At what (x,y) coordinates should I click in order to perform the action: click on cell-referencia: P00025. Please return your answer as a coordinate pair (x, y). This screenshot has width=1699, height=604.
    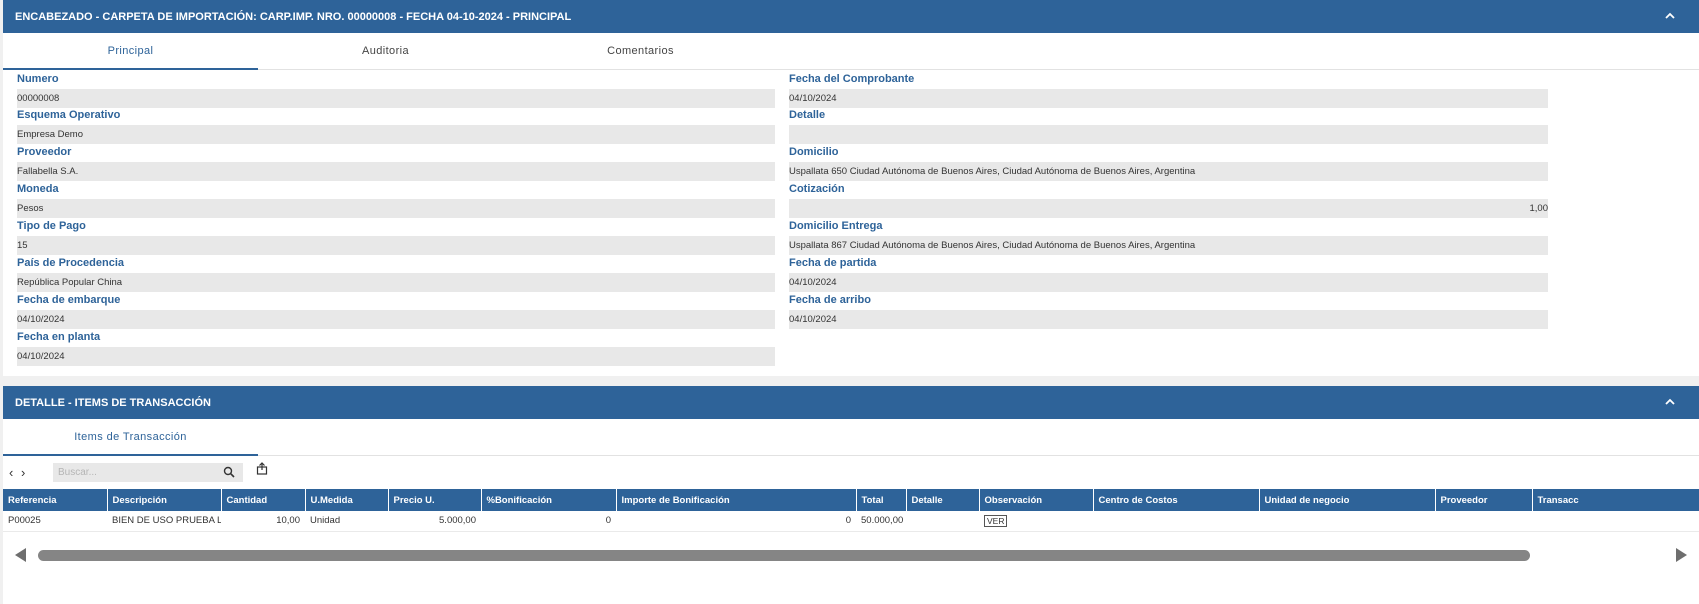
    Looking at the image, I should click on (55, 521).